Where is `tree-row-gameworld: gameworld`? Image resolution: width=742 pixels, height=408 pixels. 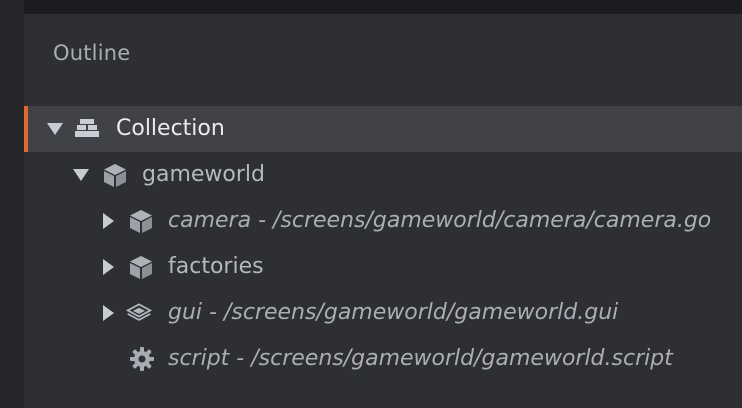
tree-row-gameworld: gameworld is located at coordinates (383, 175).